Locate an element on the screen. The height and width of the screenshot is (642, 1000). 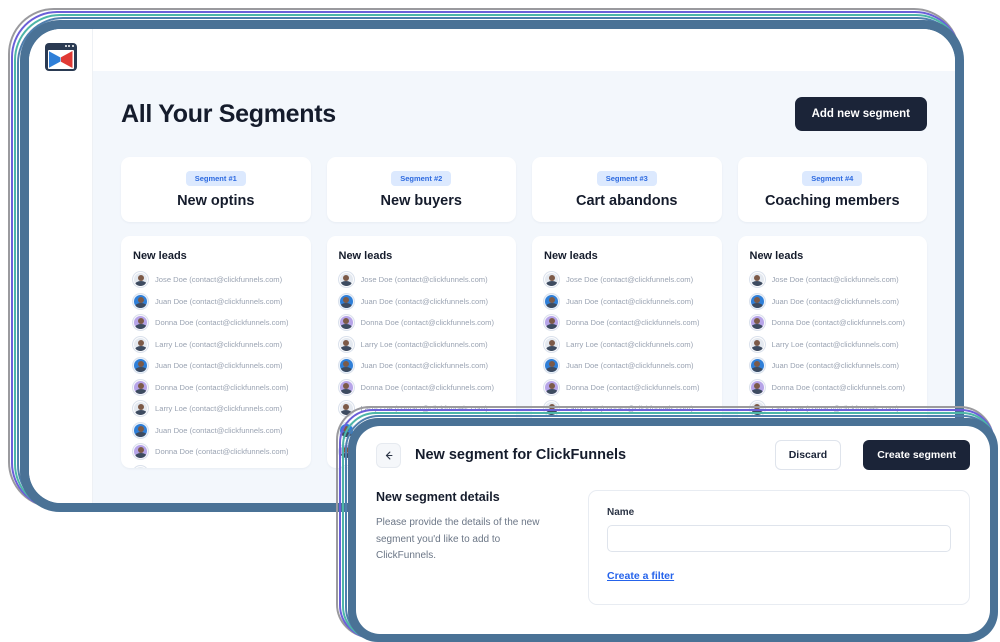
clickfunnels-logo-icon is located at coordinates (60, 57).